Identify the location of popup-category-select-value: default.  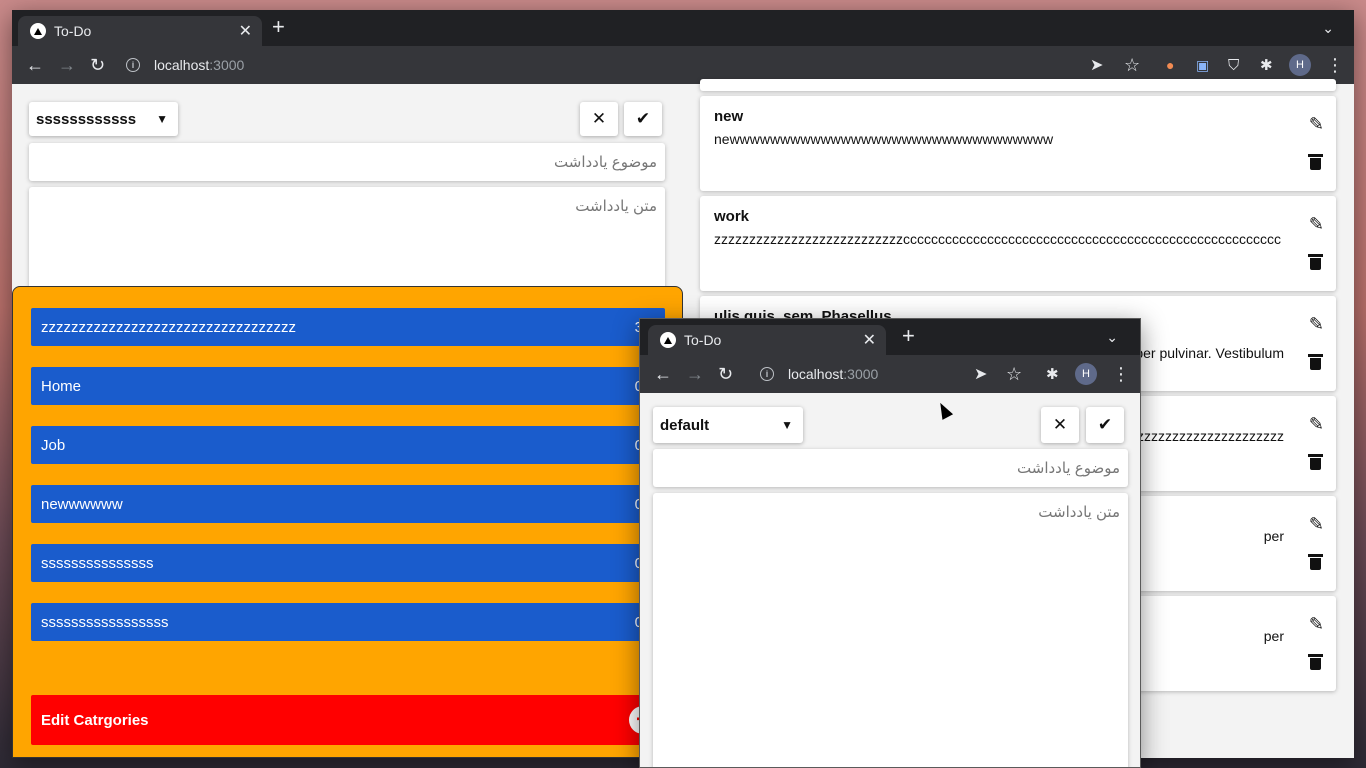
(685, 425).